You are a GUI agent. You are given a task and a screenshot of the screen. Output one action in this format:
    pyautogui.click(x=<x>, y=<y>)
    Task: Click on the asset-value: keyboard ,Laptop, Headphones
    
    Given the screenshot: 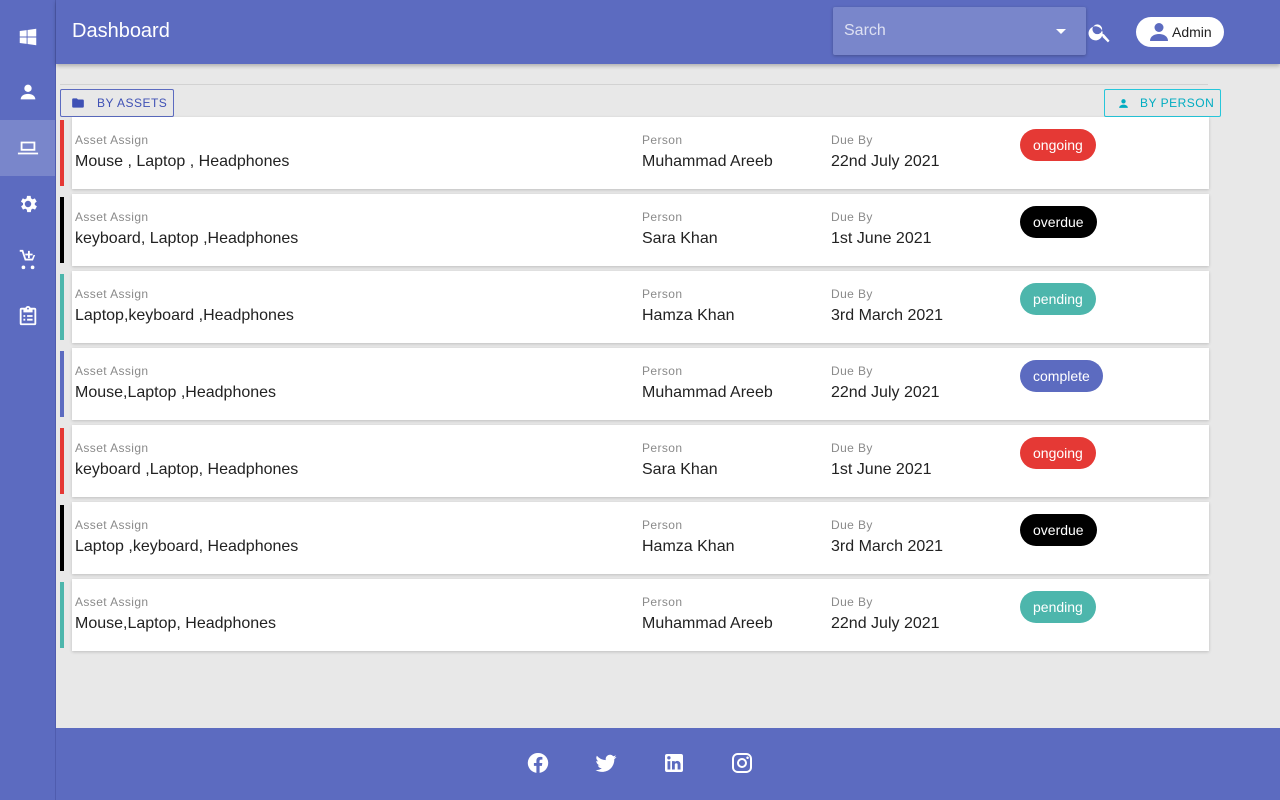 What is the action you would take?
    pyautogui.click(x=187, y=469)
    